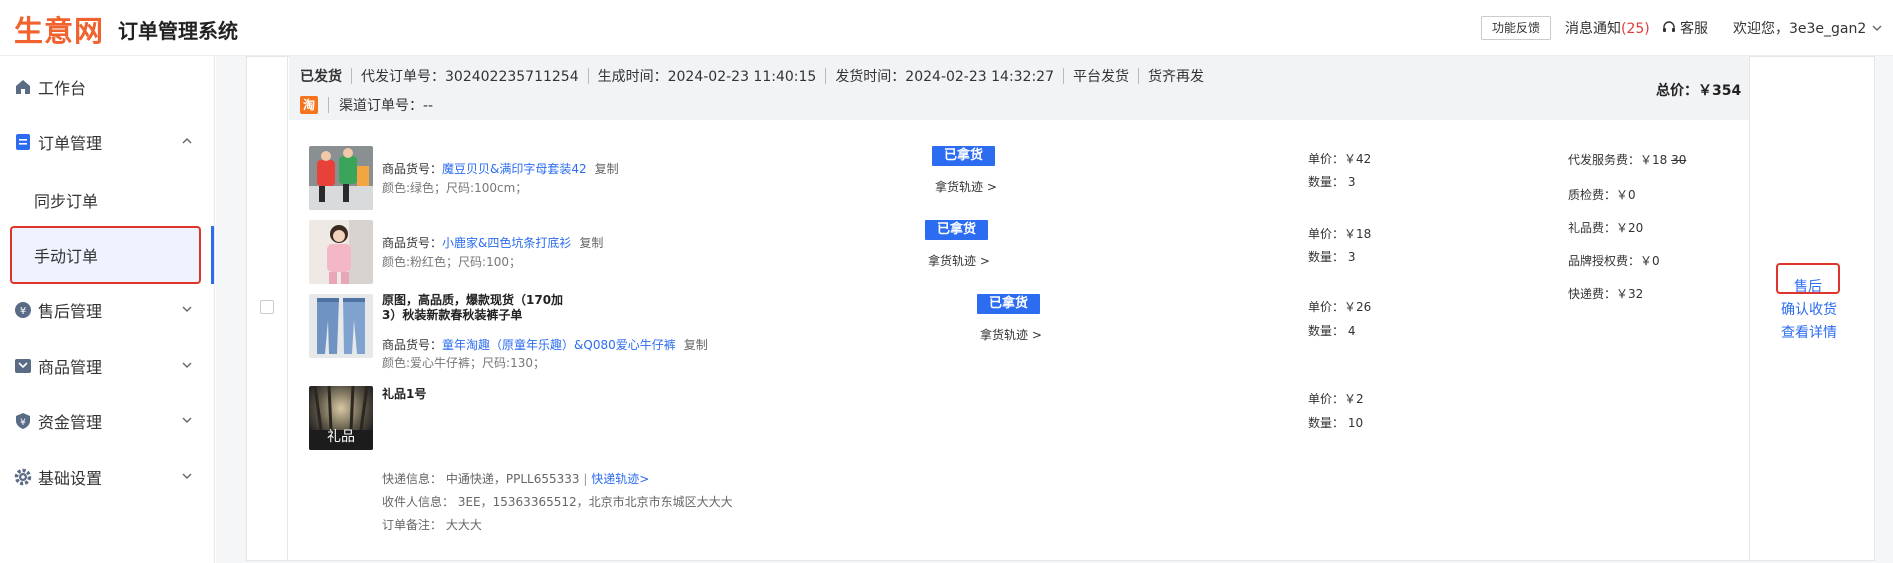 This screenshot has height=563, width=1893. I want to click on sidebar-item-label: 商品管理, so click(70, 367).